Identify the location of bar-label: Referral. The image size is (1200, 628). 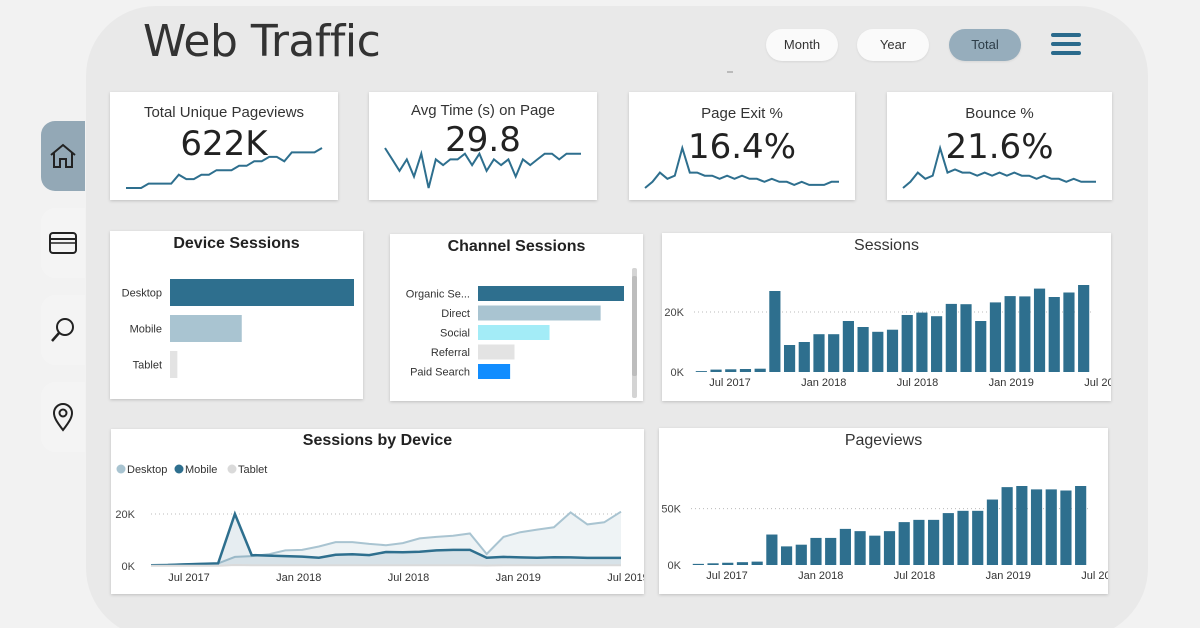
(450, 353).